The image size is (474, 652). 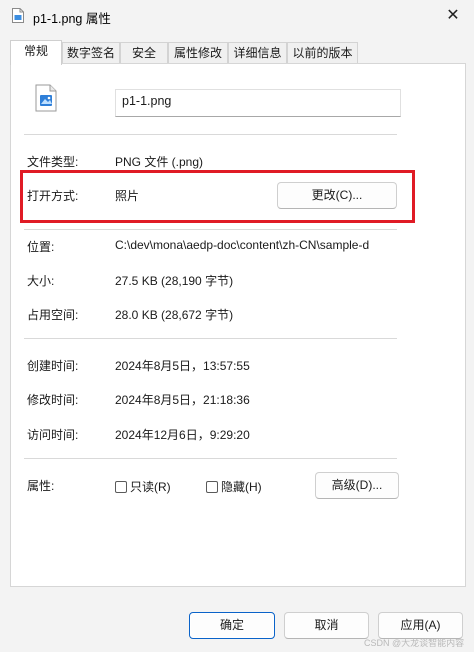 What do you see at coordinates (182, 366) in the screenshot?
I see `created-value: 2024年8月5日，13:57:55` at bounding box center [182, 366].